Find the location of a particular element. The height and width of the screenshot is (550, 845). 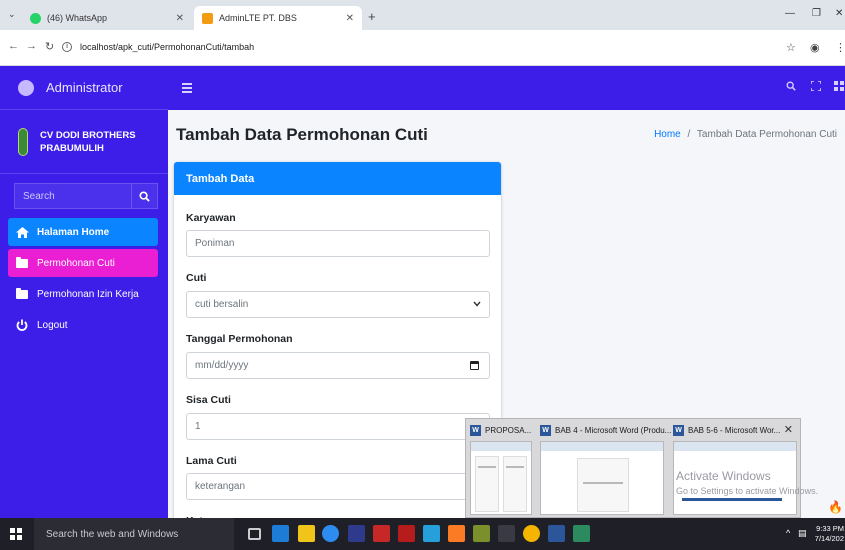

tab-search-chevron-icon: ⌄ is located at coordinates (12, 14).